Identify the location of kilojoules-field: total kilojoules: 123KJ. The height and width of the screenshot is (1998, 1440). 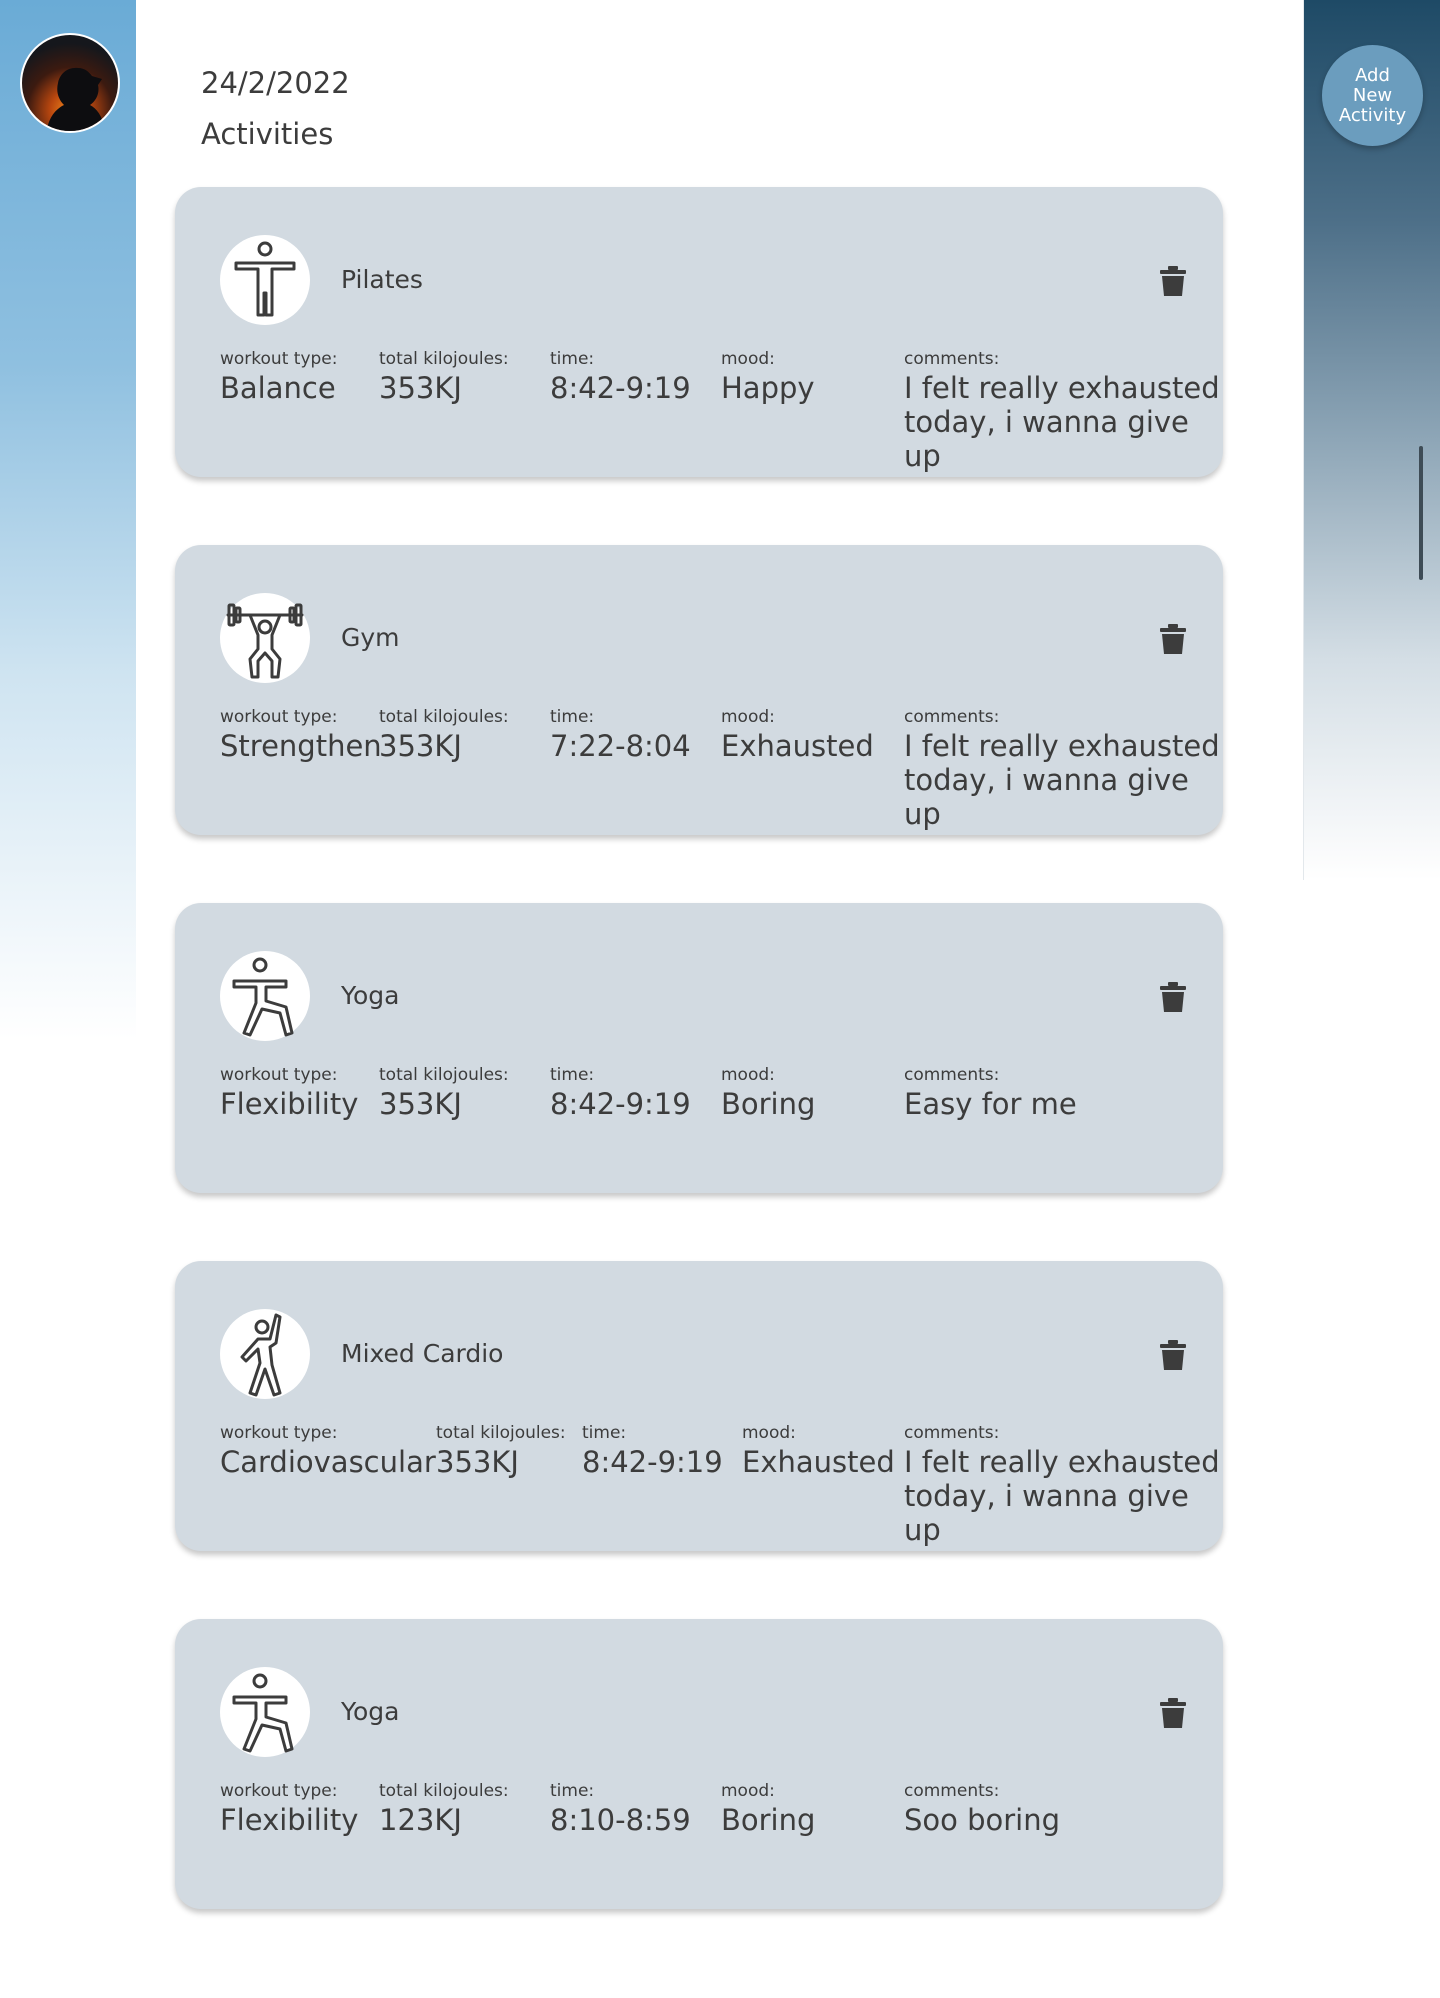
(444, 1809).